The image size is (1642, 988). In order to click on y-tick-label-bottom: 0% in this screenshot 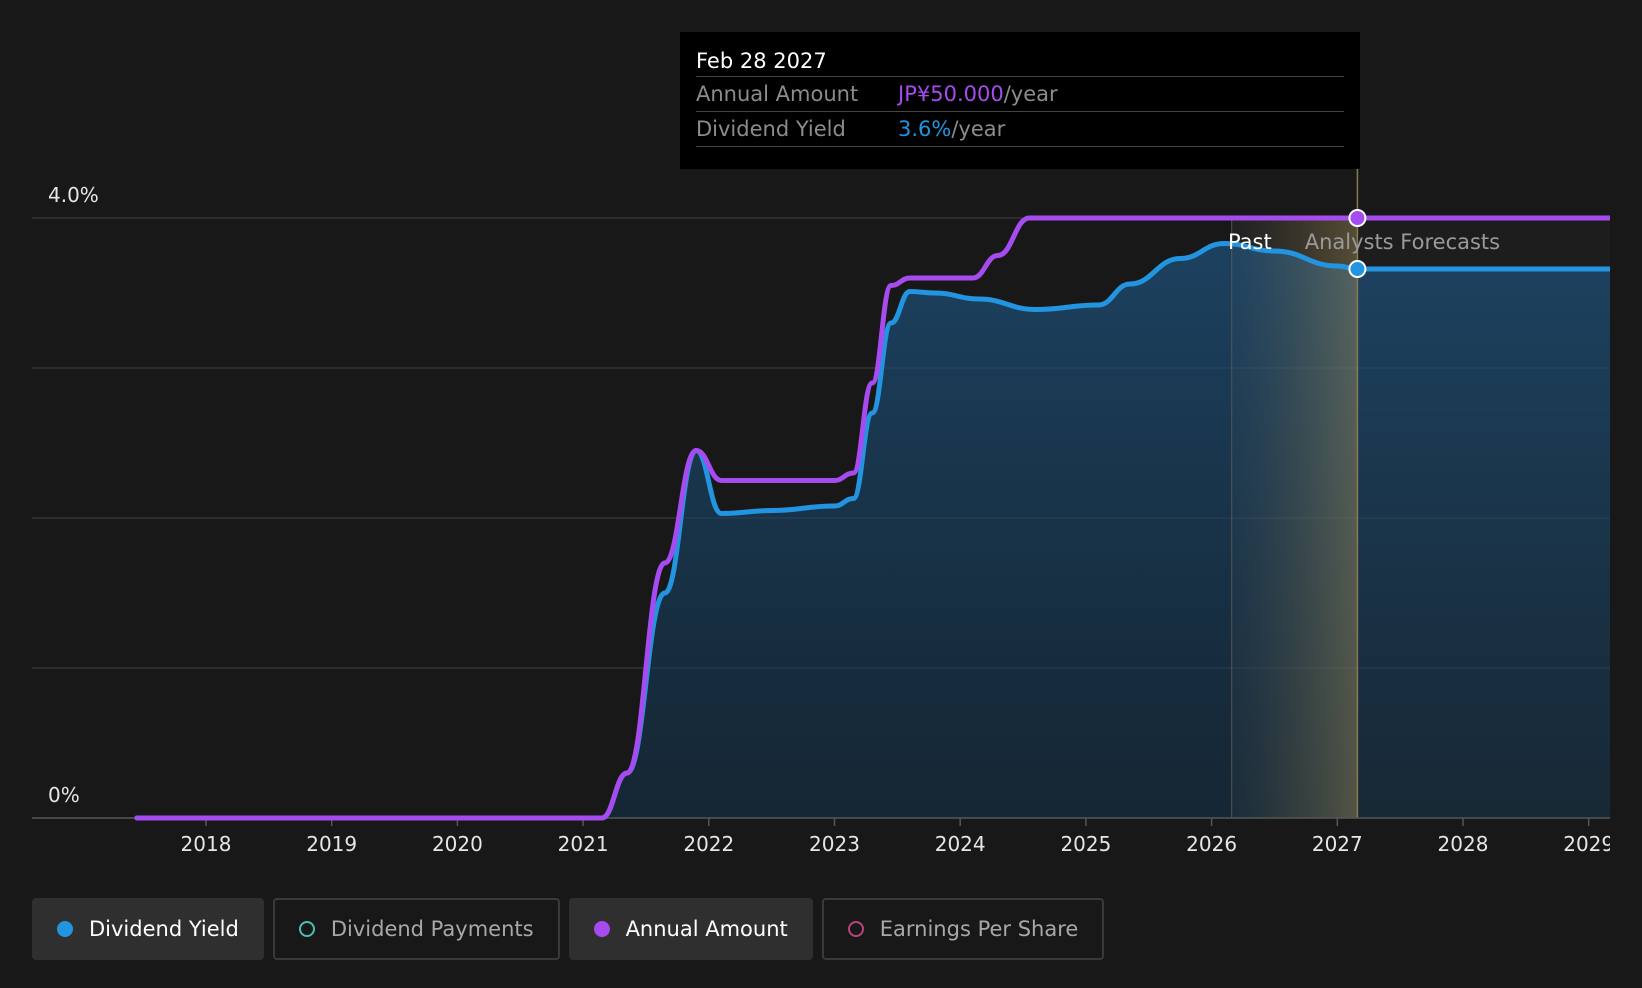, I will do `click(64, 795)`.